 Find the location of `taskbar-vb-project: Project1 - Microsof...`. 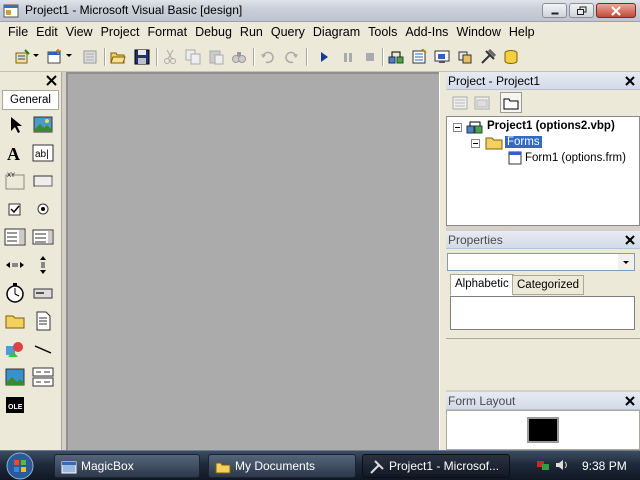

taskbar-vb-project: Project1 - Microsof... is located at coordinates (436, 466).